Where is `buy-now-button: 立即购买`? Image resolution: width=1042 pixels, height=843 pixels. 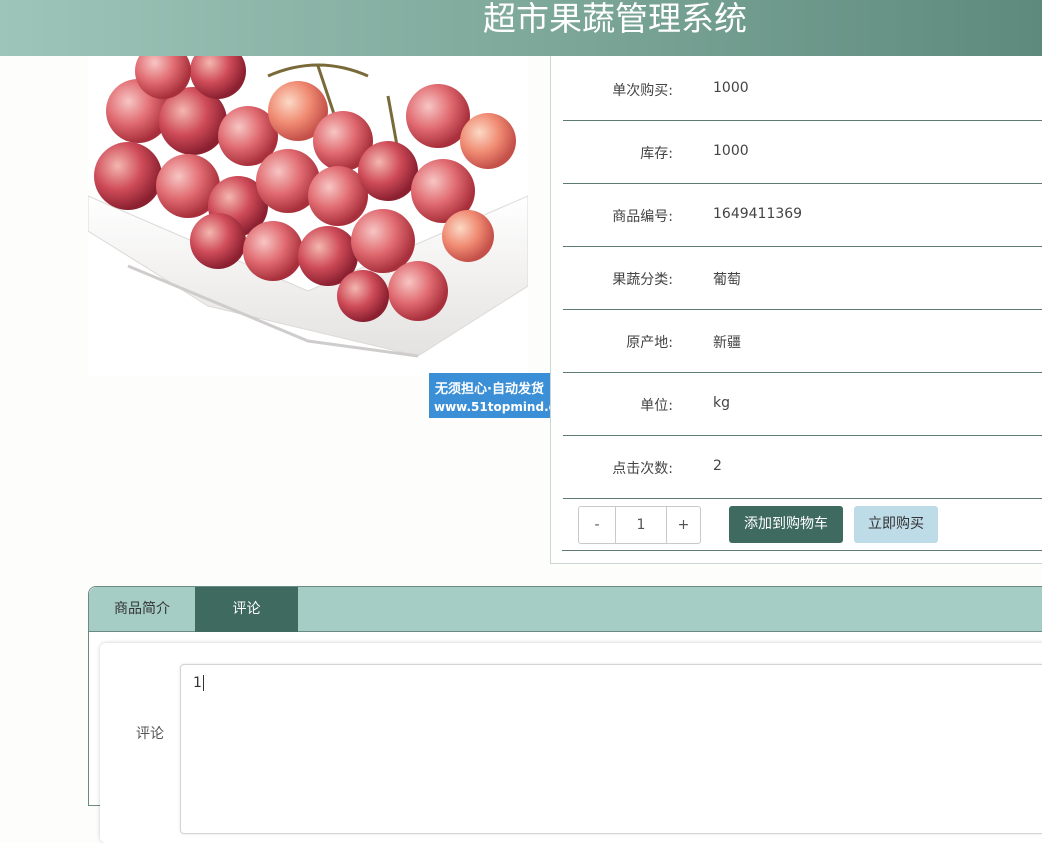
buy-now-button: 立即购买 is located at coordinates (896, 524).